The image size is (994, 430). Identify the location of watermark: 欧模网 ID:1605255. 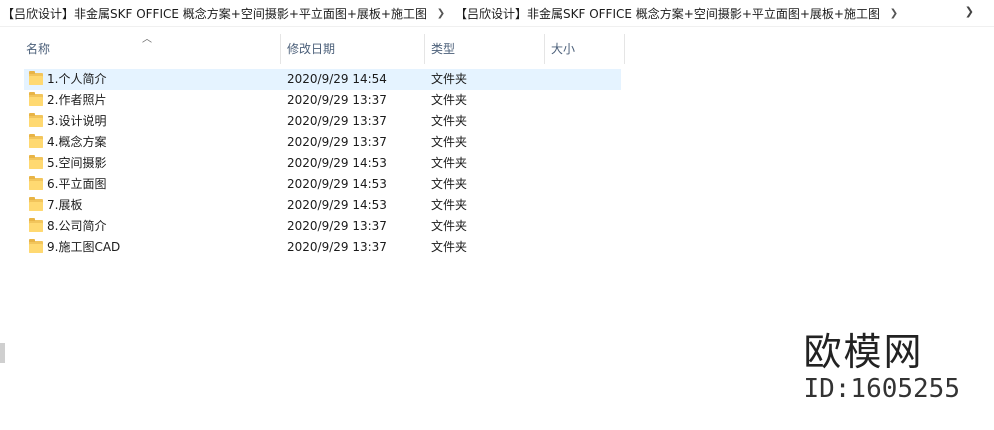
(881, 367).